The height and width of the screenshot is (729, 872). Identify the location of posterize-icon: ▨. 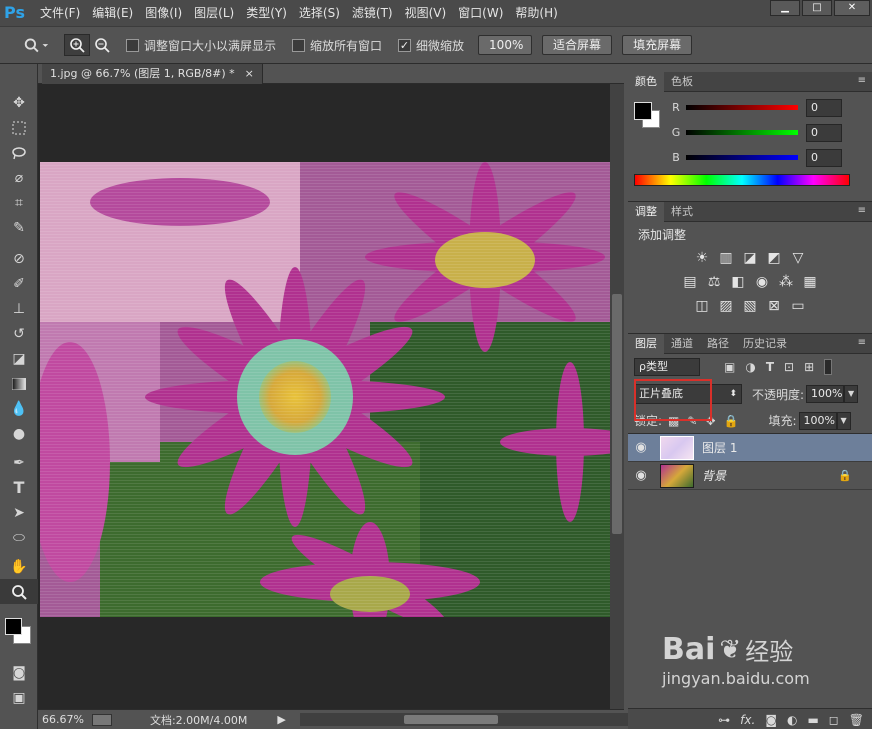
(726, 306).